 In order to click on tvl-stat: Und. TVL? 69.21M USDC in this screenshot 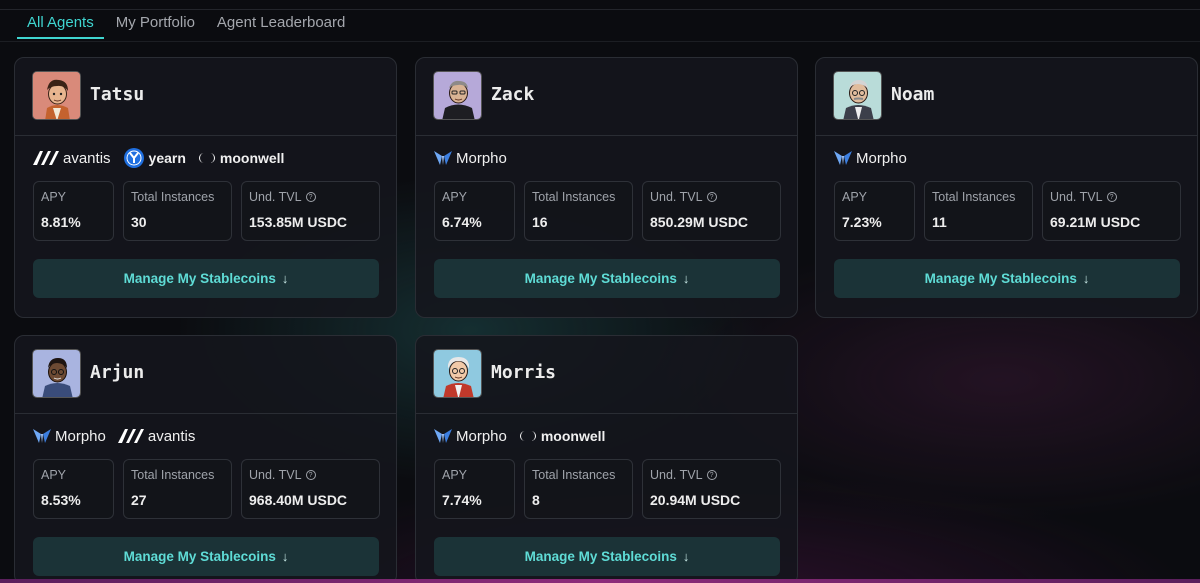, I will do `click(1111, 211)`.